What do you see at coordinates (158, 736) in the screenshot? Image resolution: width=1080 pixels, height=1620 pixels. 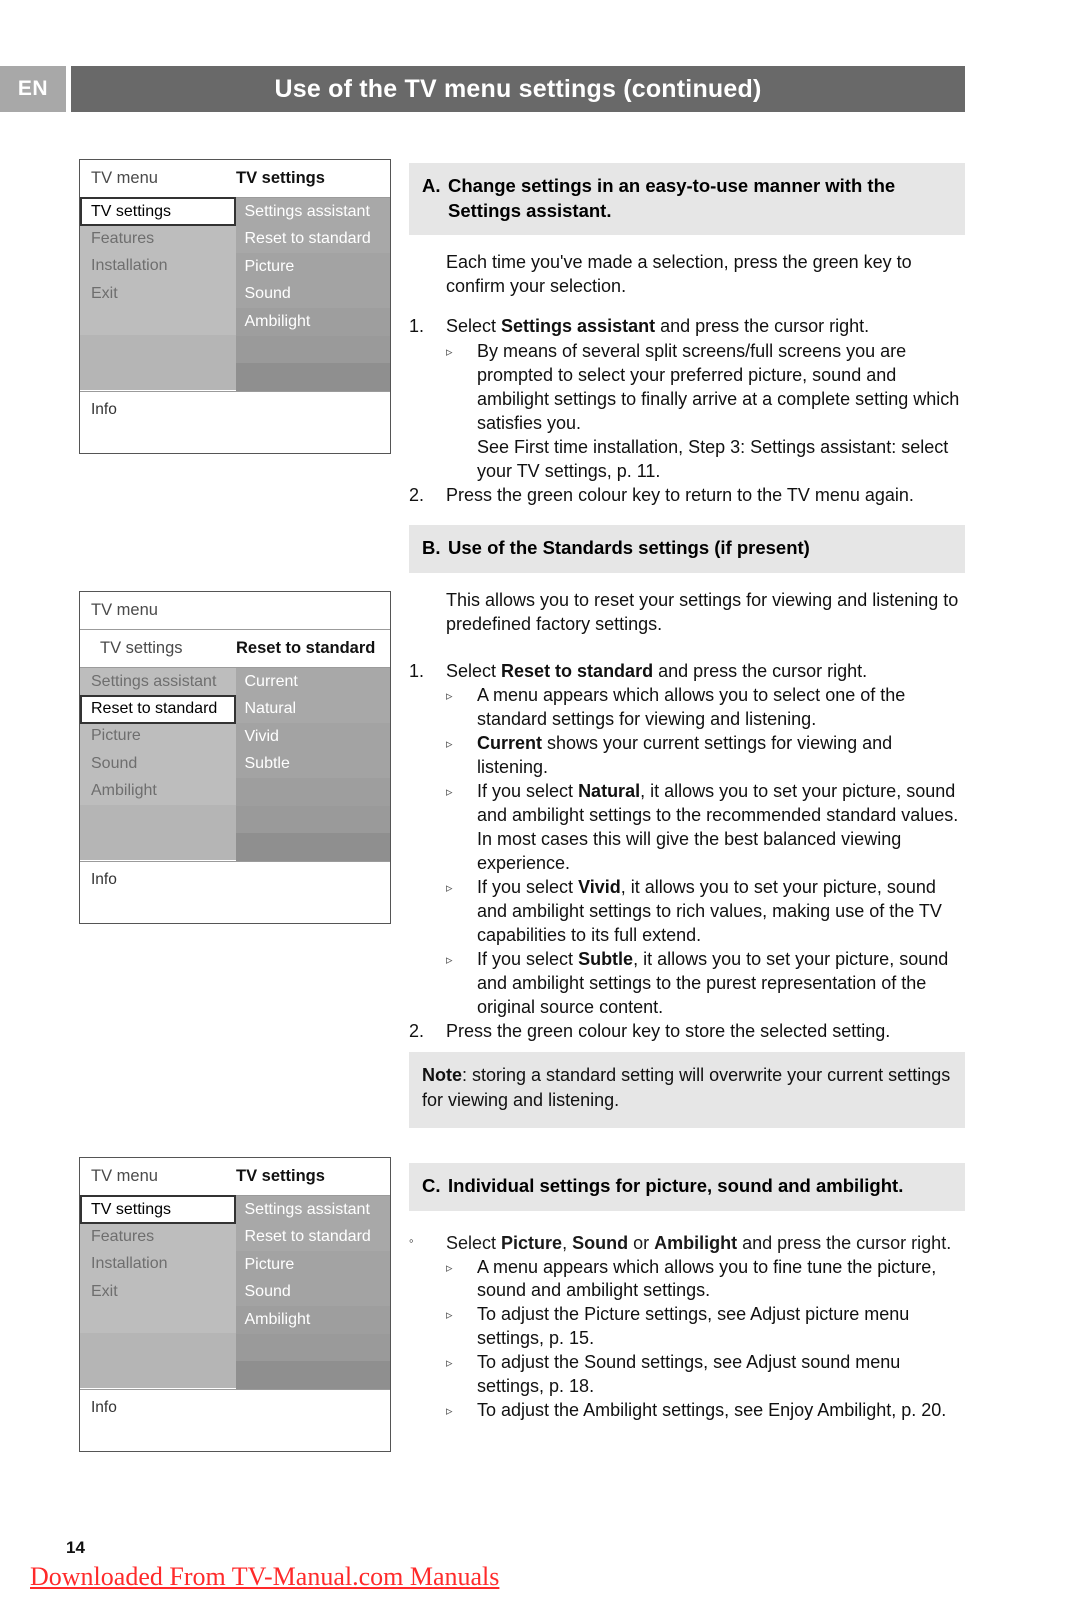 I see `menu-item: Picture` at bounding box center [158, 736].